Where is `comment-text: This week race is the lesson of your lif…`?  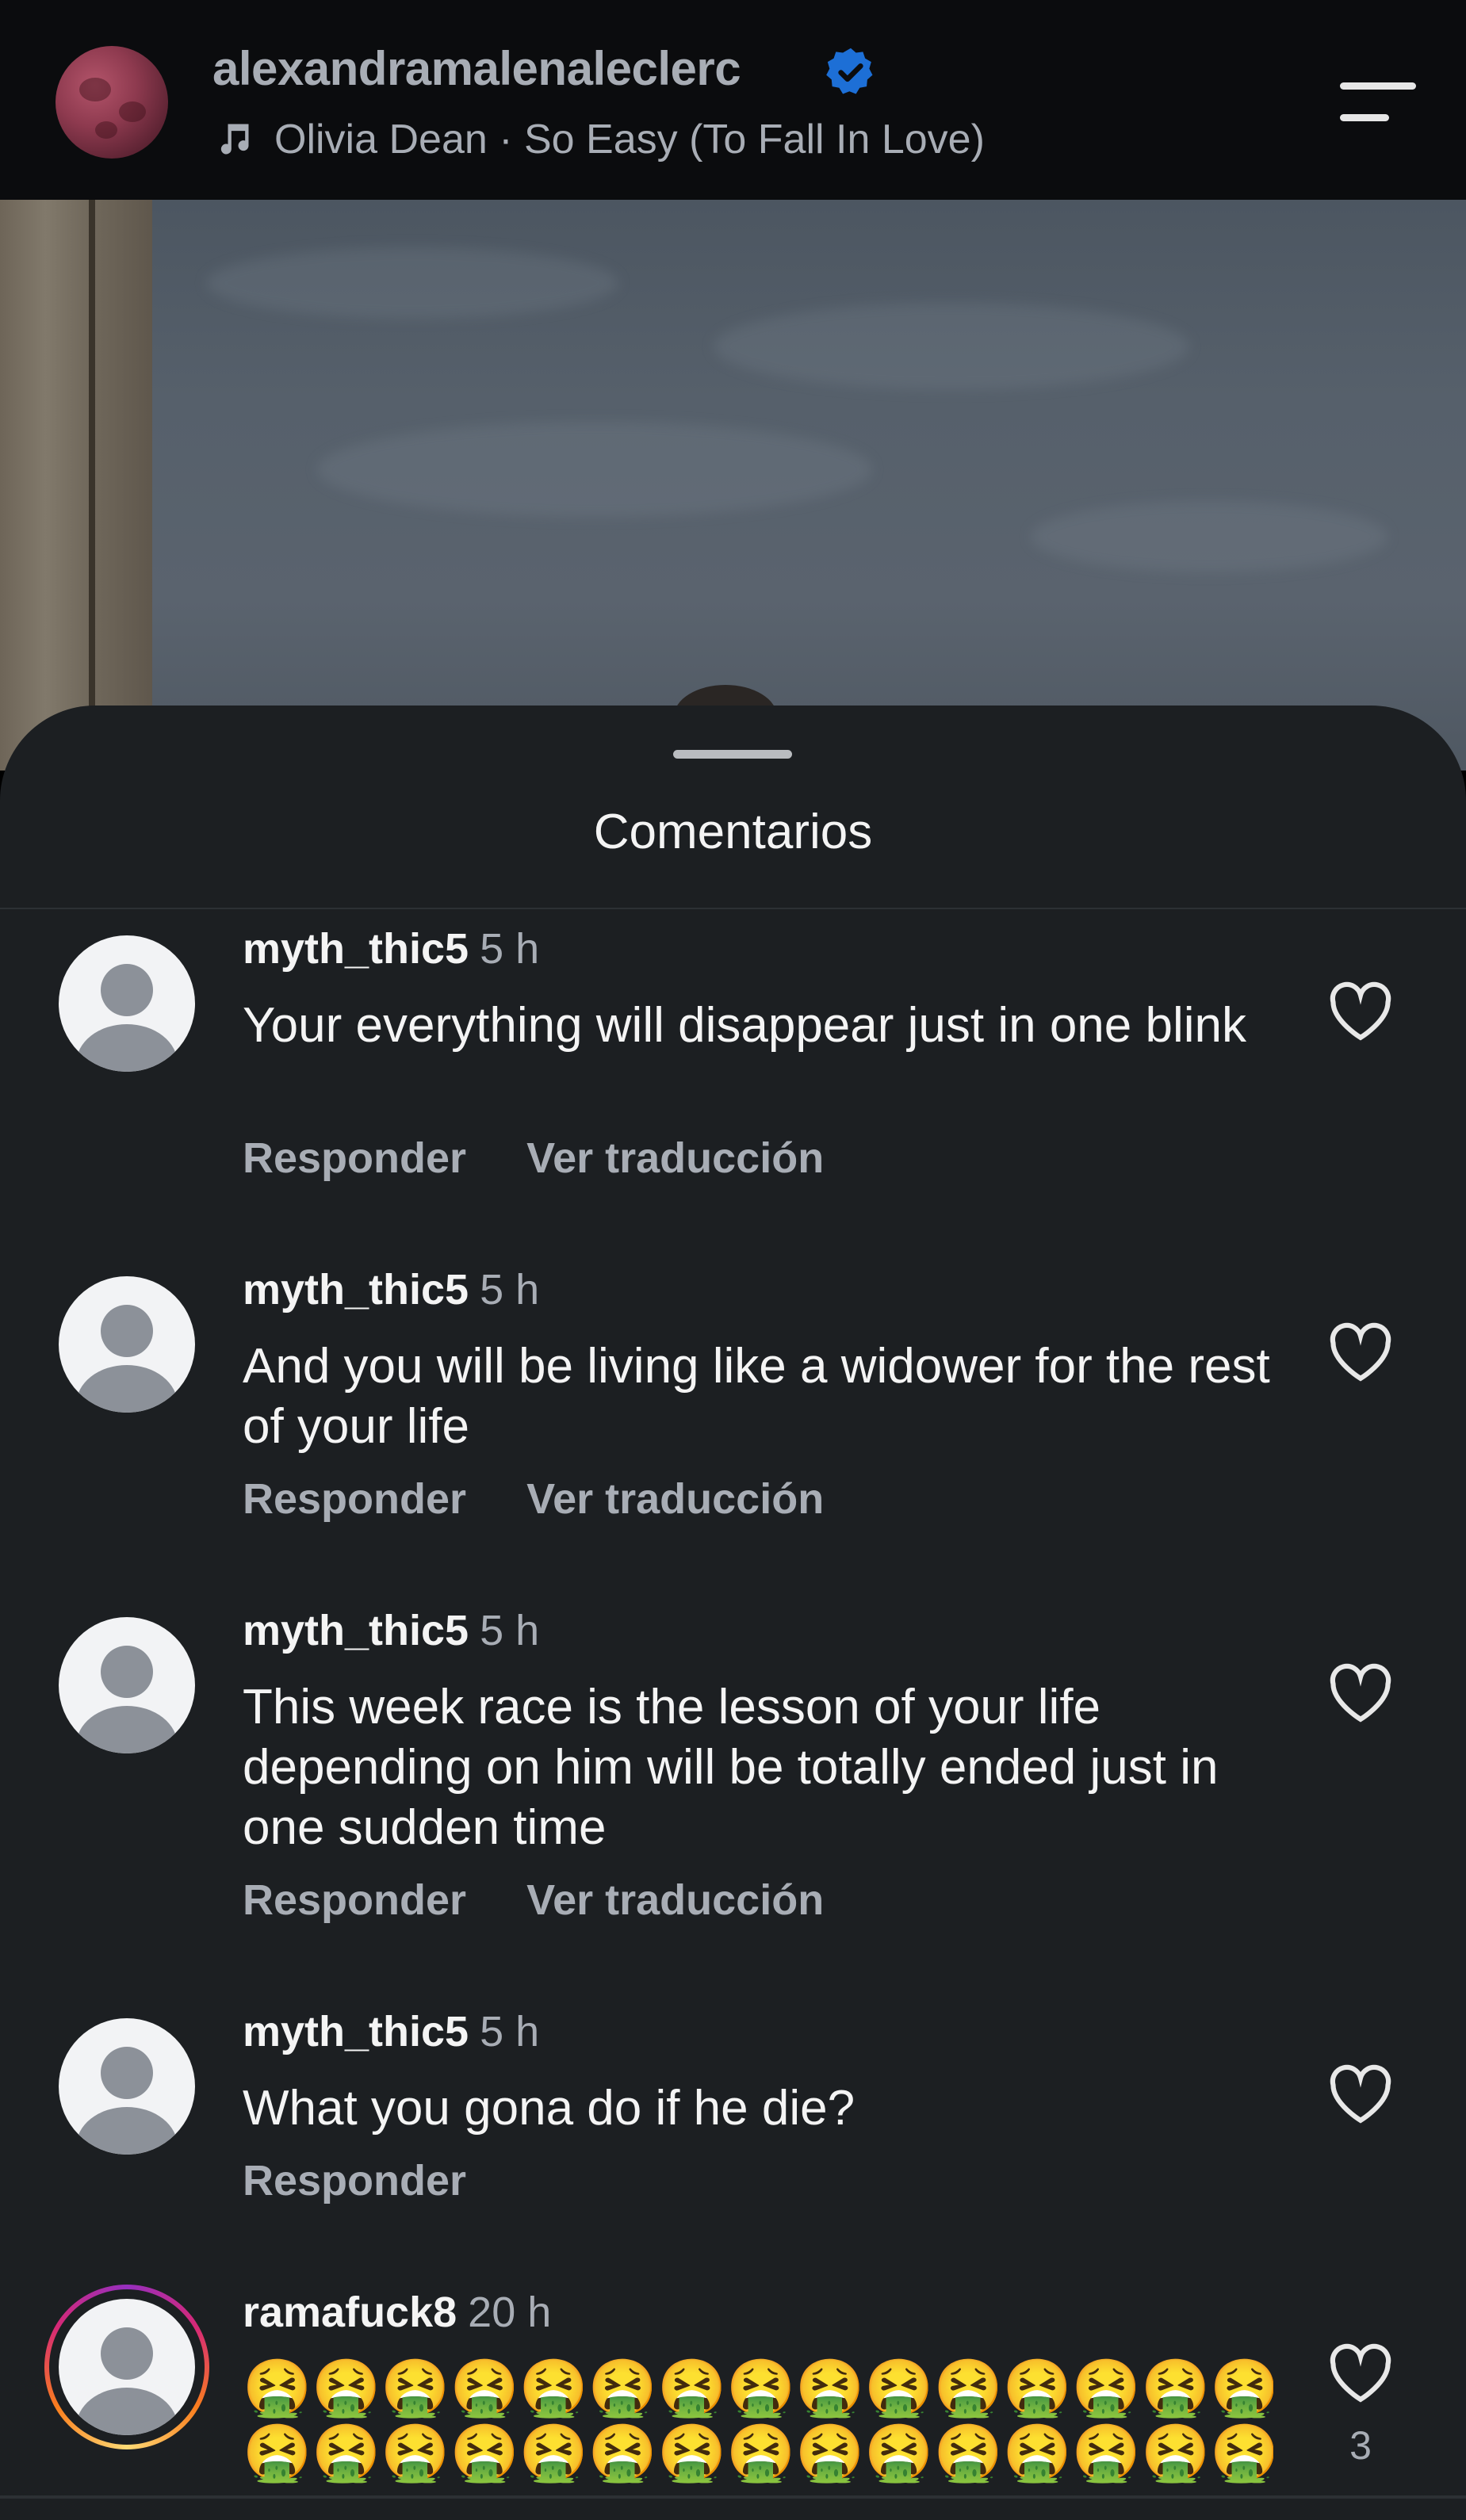 comment-text: This week race is the lesson of your lif… is located at coordinates (731, 1768).